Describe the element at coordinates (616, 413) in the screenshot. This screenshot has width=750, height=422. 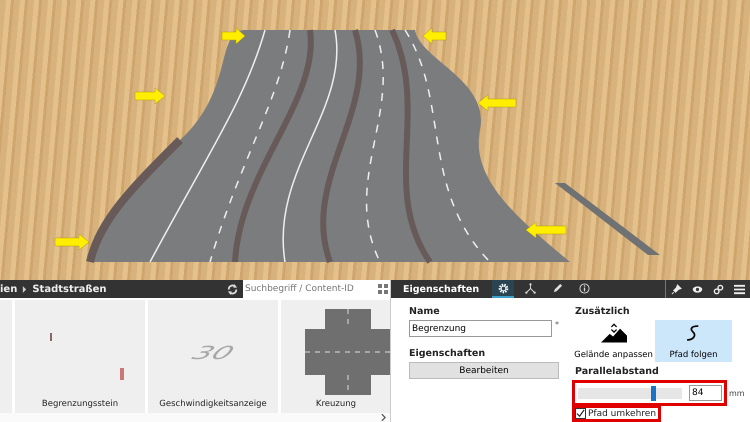
I see `reverse-checkbox: Pfad umkehren` at that location.